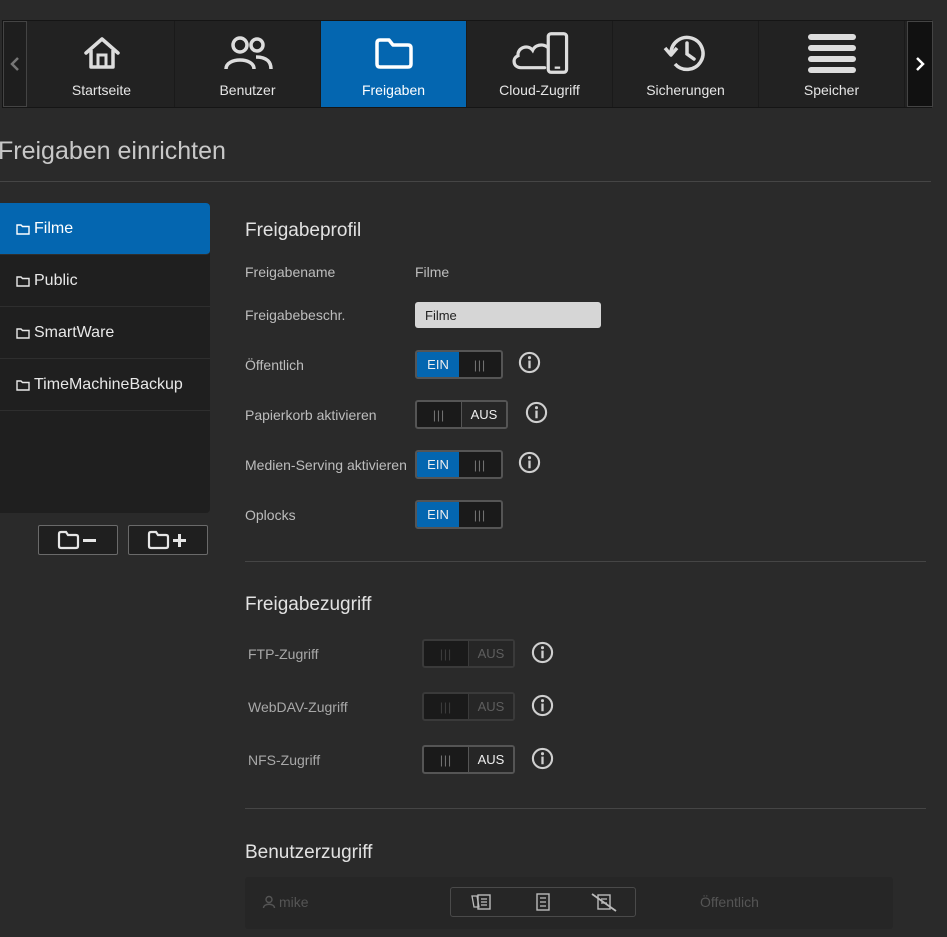 This screenshot has height=937, width=947. Describe the element at coordinates (269, 902) in the screenshot. I see `user-icon` at that location.